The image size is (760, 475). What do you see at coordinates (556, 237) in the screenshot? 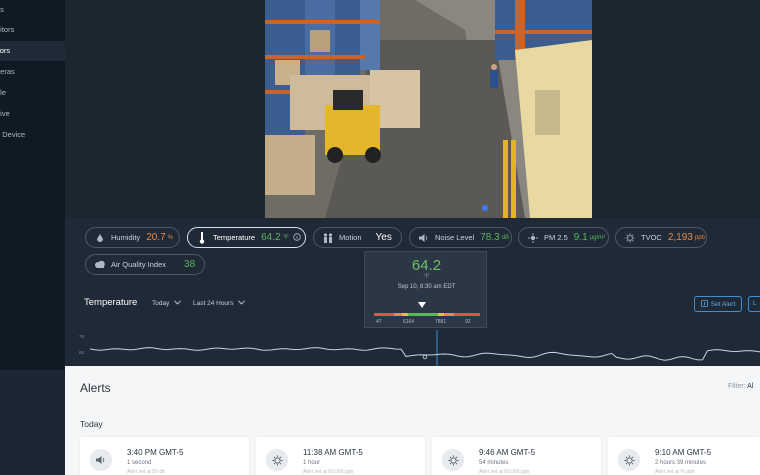
I see `sensor-label: PM 2.5` at bounding box center [556, 237].